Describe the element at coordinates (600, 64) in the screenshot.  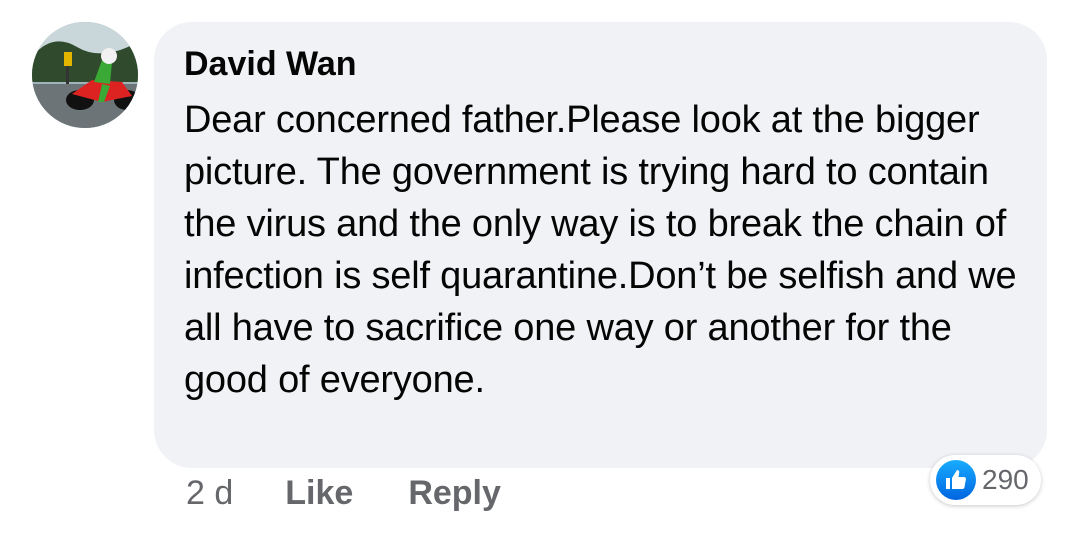
I see `comment-author: David Wan` at that location.